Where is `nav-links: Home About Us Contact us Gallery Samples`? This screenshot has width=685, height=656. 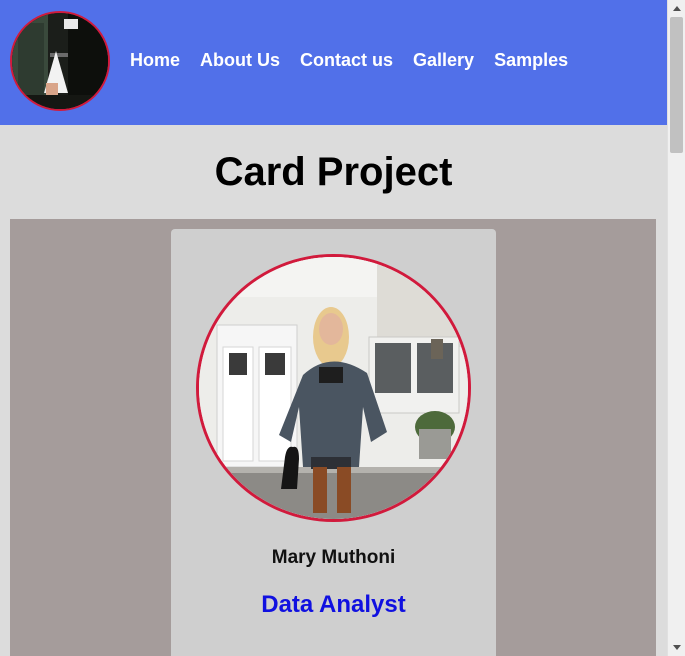
nav-links: Home About Us Contact us Gallery Samples is located at coordinates (359, 60).